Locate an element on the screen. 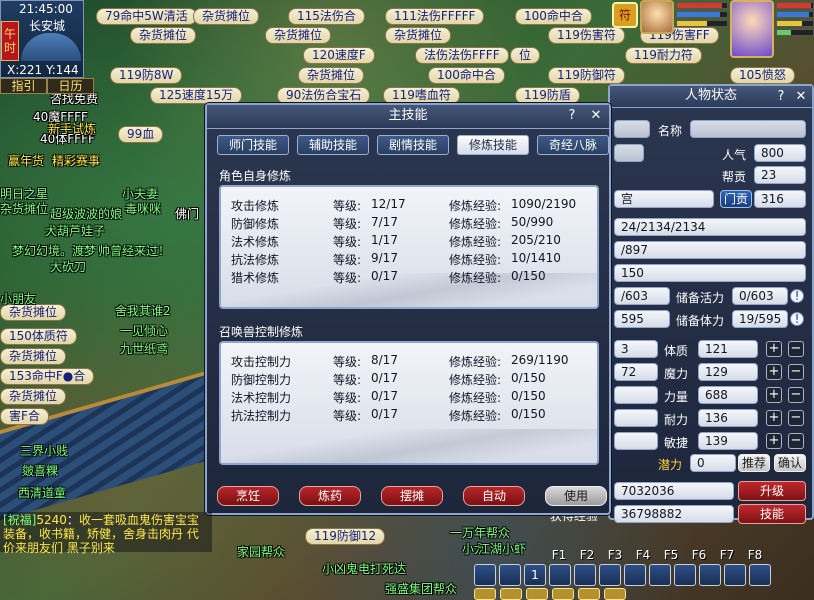  mengong-button: 门贡 is located at coordinates (736, 199).